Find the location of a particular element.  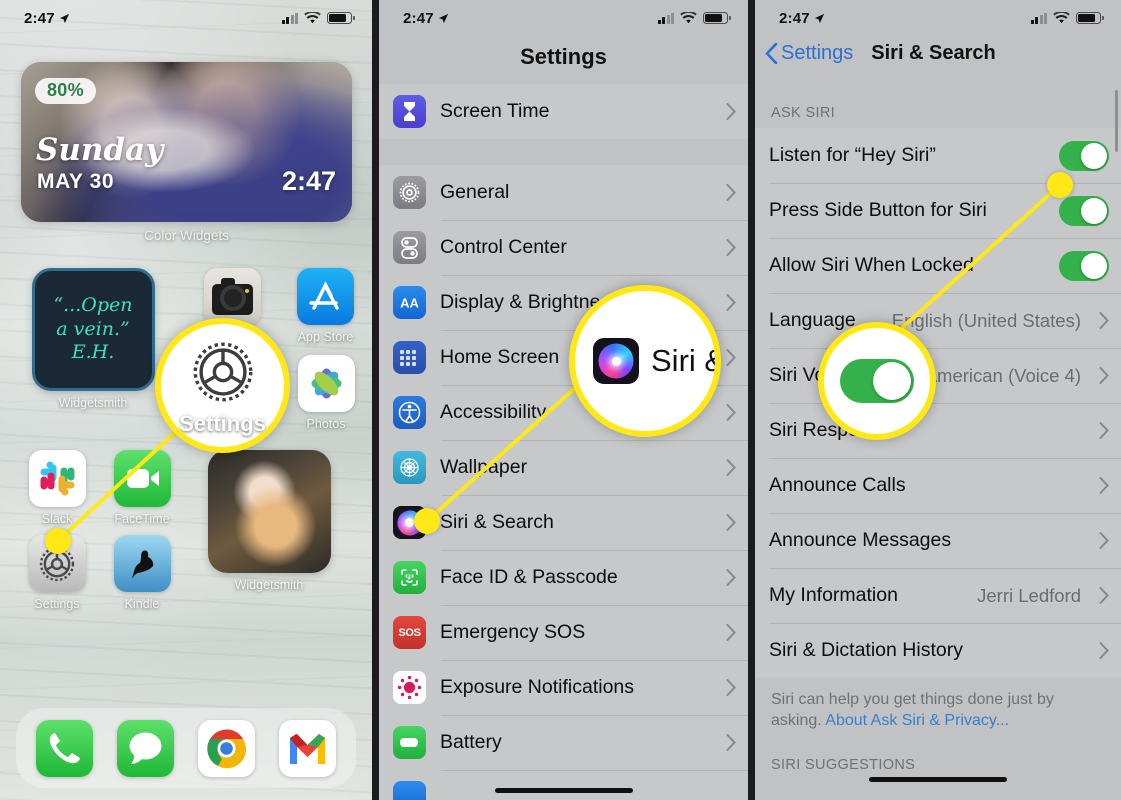

row-label: Control Center is located at coordinates (503, 247).